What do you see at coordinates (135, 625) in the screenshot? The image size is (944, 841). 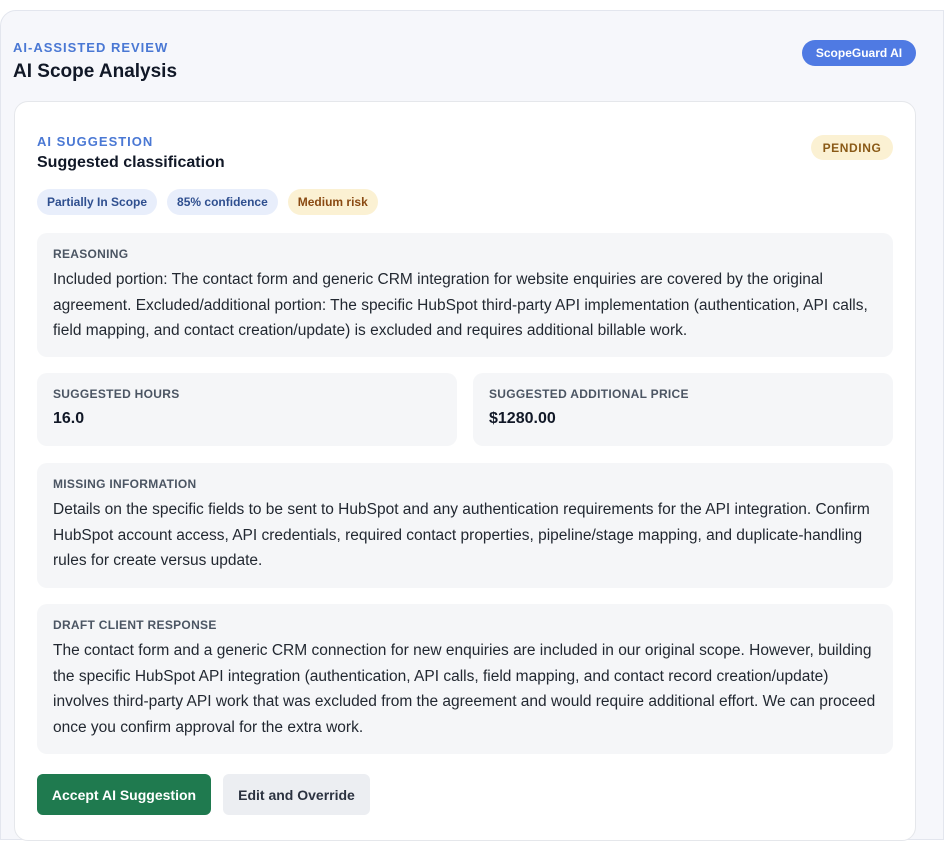 I see `draft-client-response-label: DRAFT CLIENT RESPONSE` at bounding box center [135, 625].